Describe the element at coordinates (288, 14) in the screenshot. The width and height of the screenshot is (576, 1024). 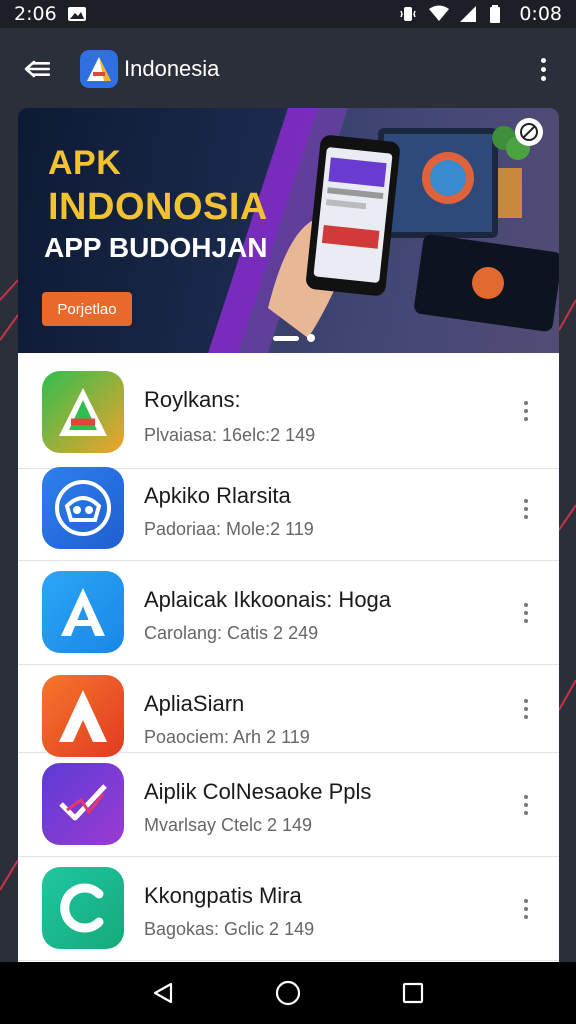
I see `status-bar: 2:06 0:08` at that location.